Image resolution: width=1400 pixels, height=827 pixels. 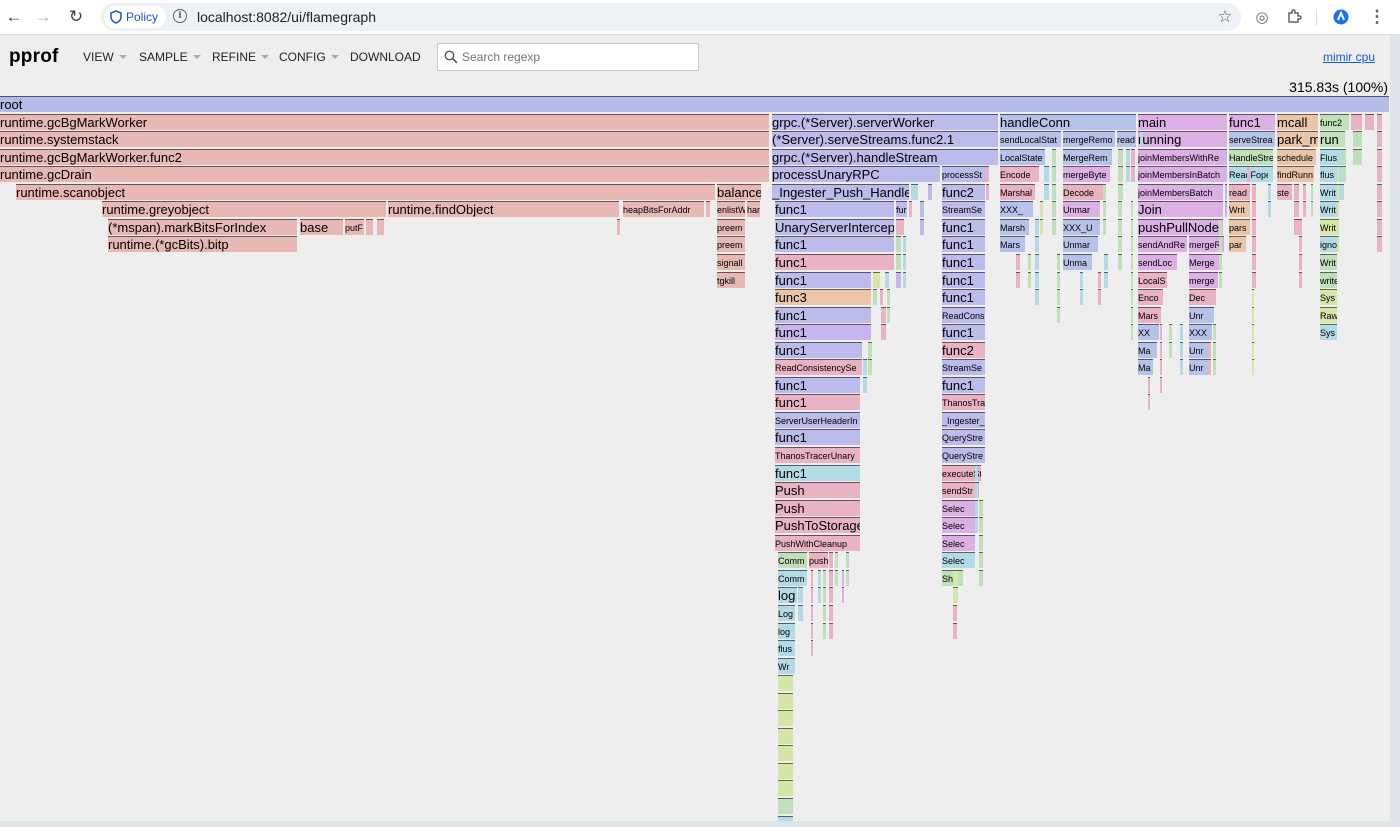 I want to click on extension-globe-icon: ◎, so click(x=1262, y=17).